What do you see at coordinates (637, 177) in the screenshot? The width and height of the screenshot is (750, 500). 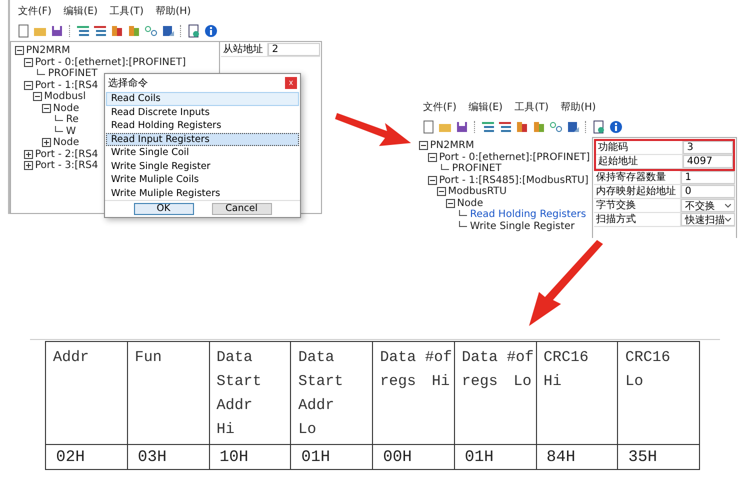 I see `property-label: 保持寄存器数量` at bounding box center [637, 177].